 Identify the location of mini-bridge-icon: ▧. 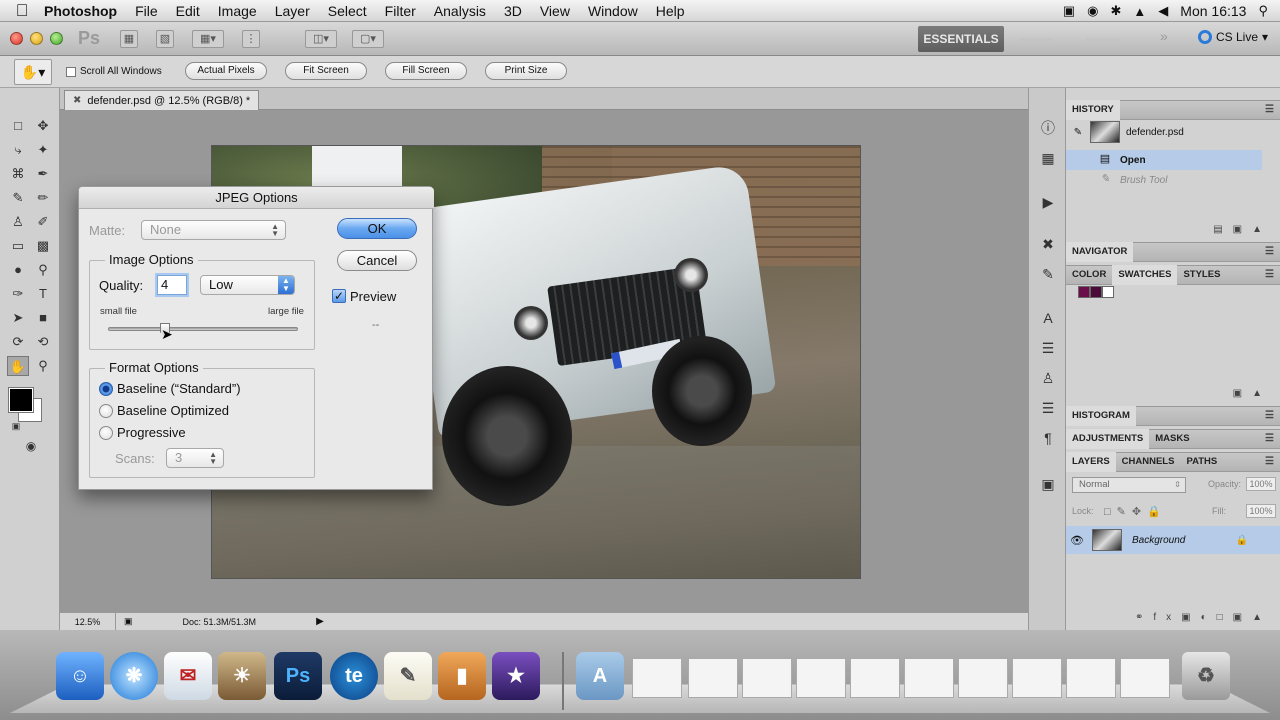
(165, 39).